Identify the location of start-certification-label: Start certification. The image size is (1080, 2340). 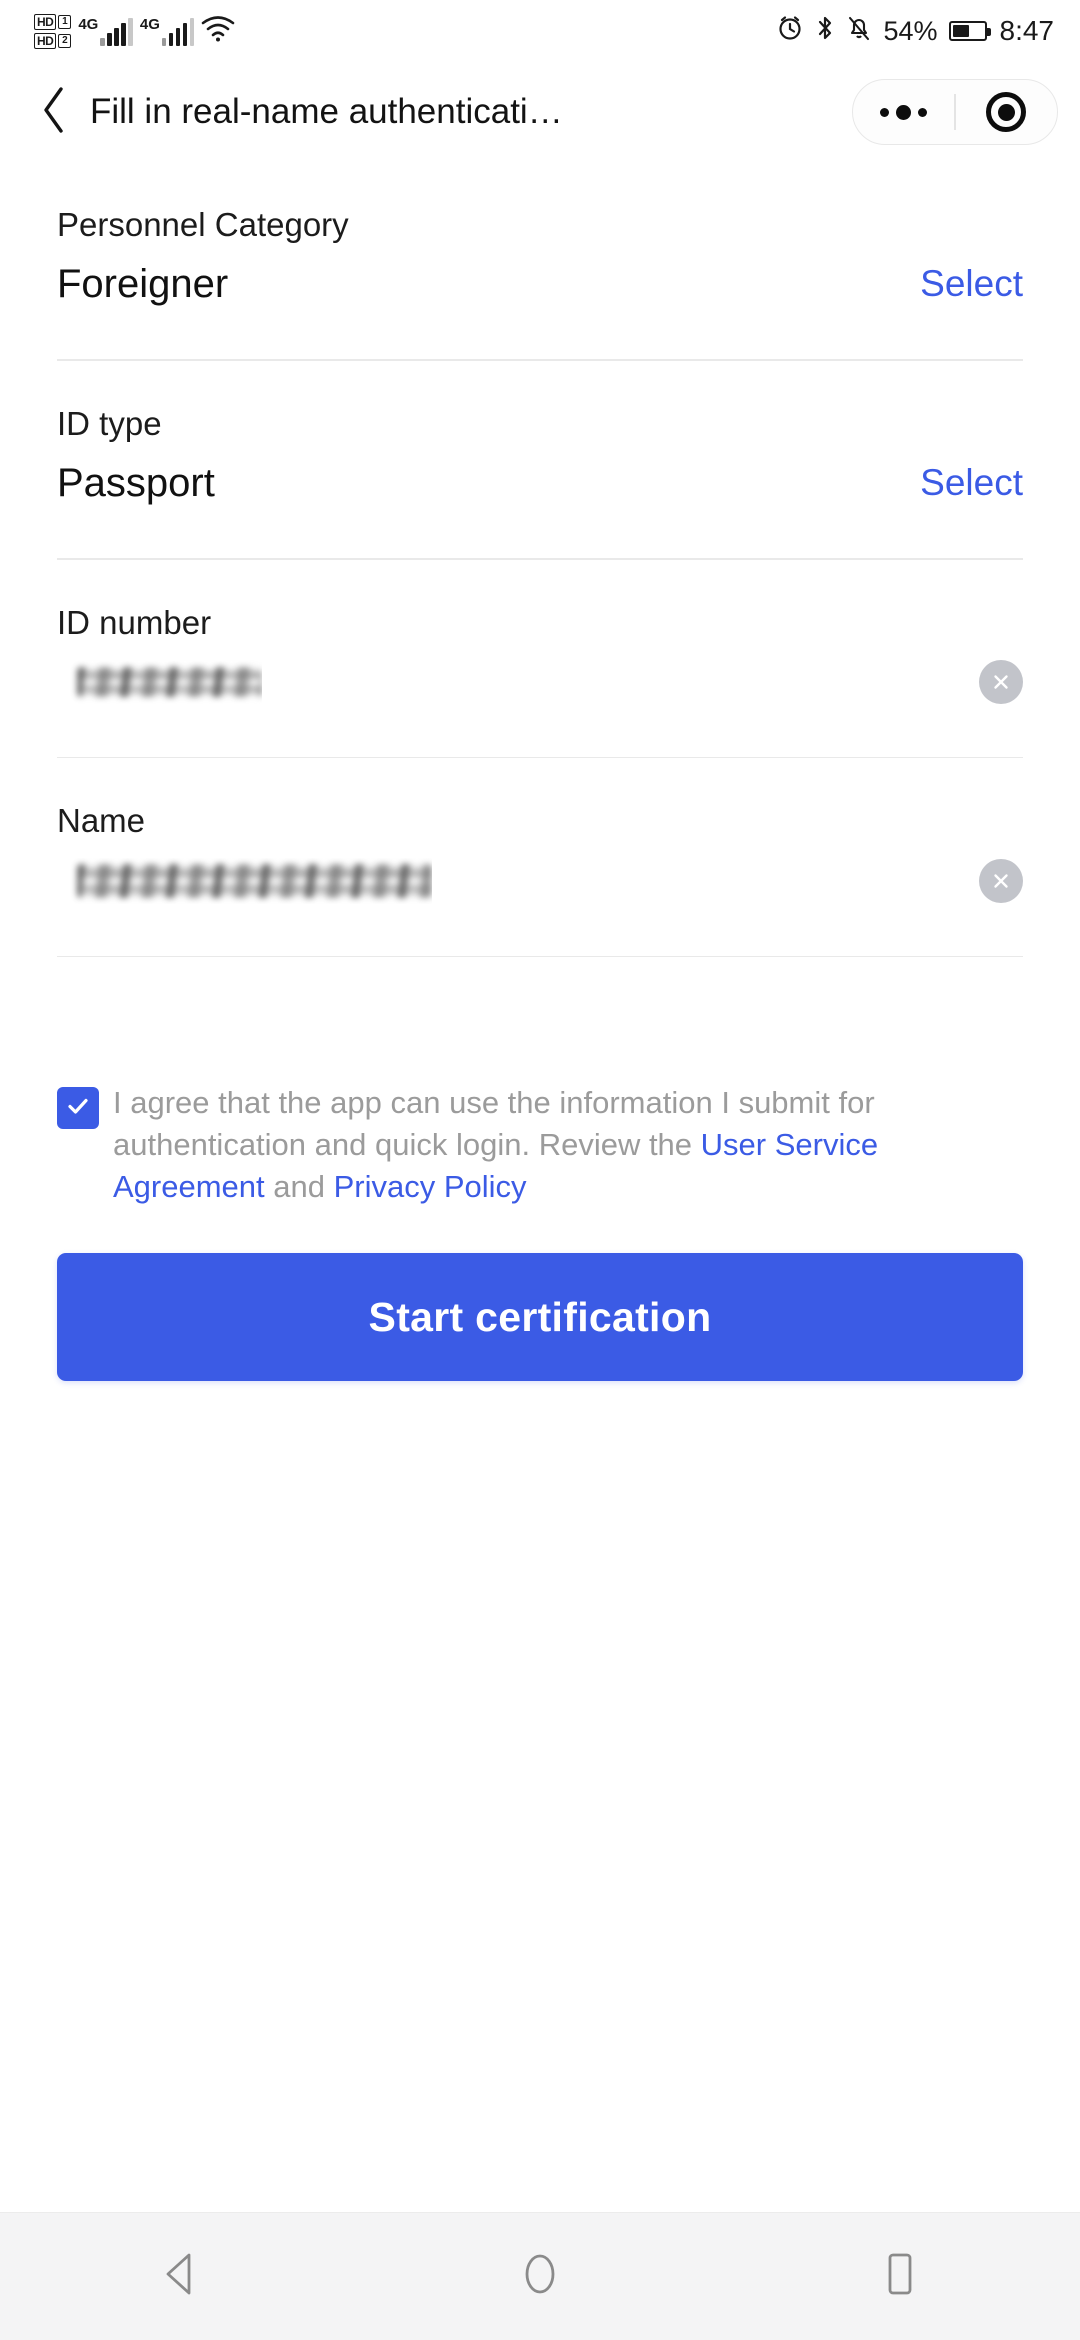
(540, 1316).